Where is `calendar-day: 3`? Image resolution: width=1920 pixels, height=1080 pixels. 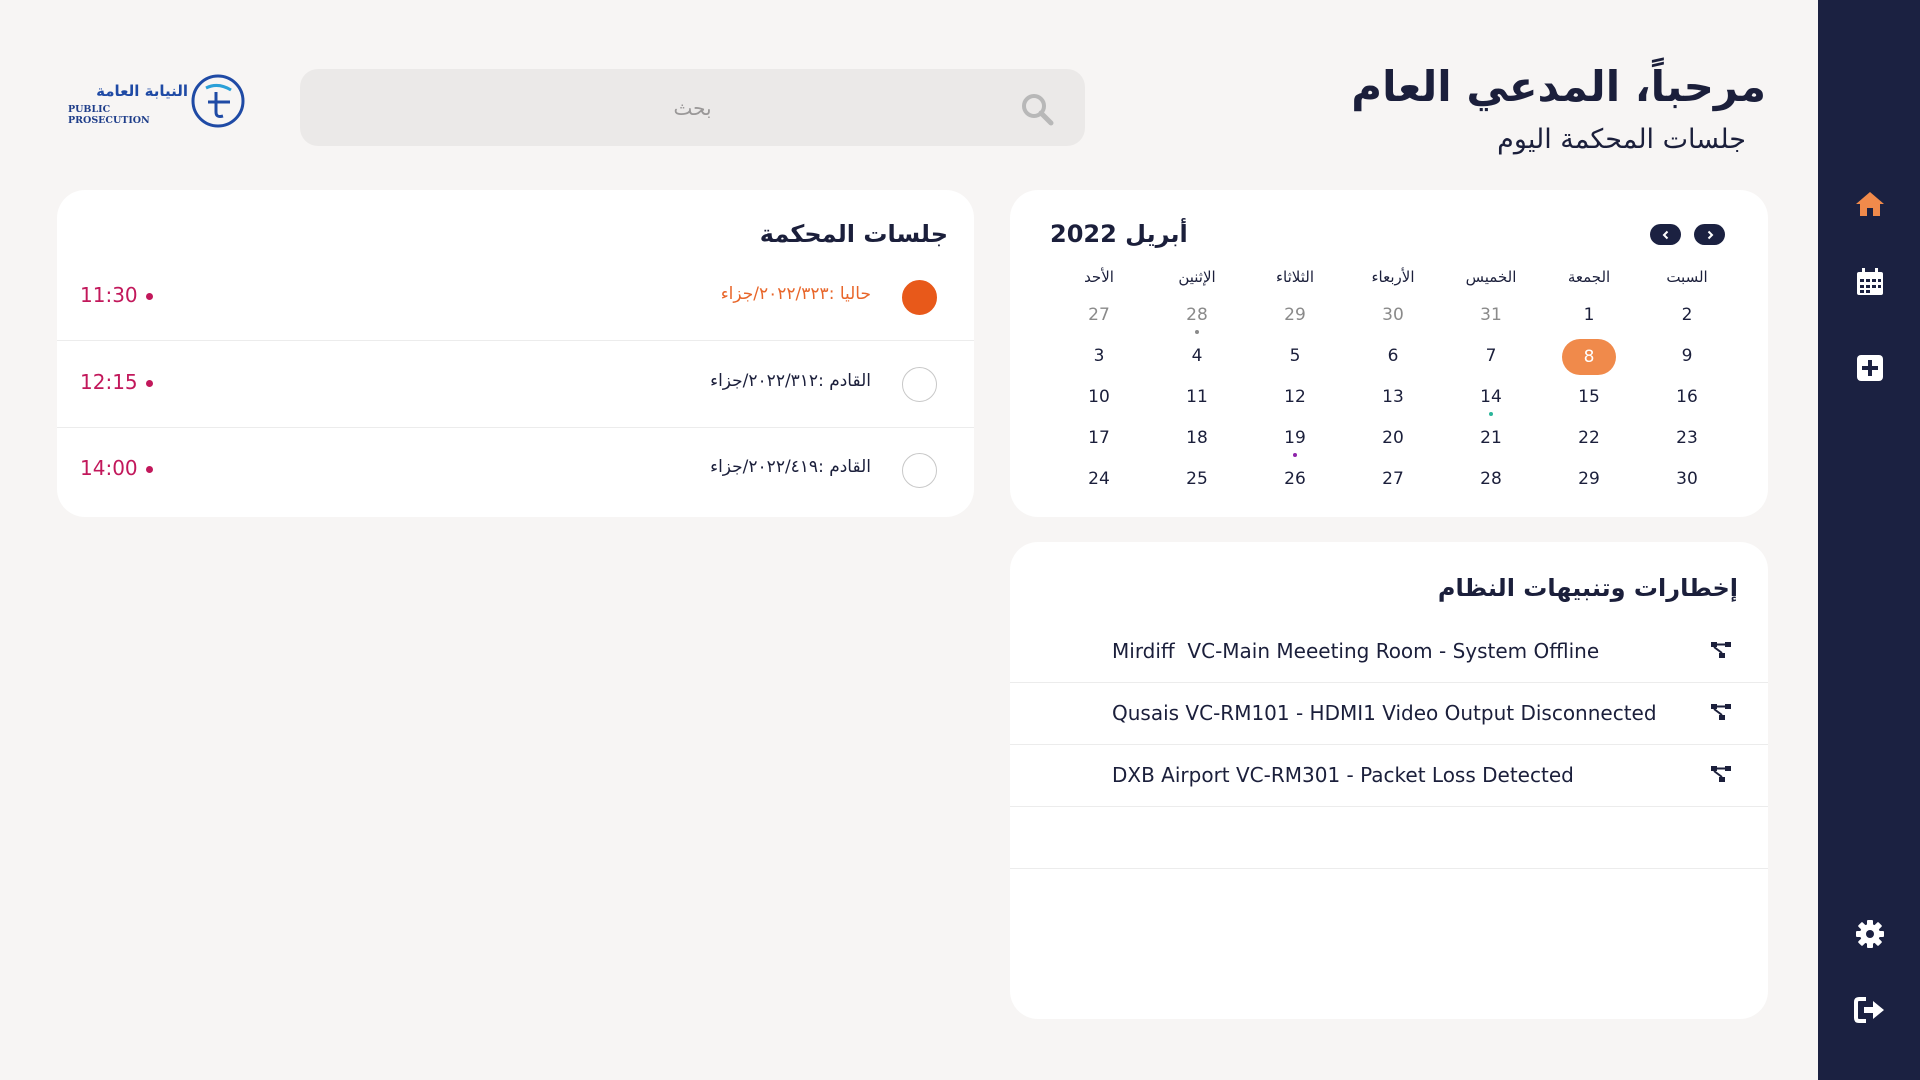
calendar-day: 3 is located at coordinates (1099, 359).